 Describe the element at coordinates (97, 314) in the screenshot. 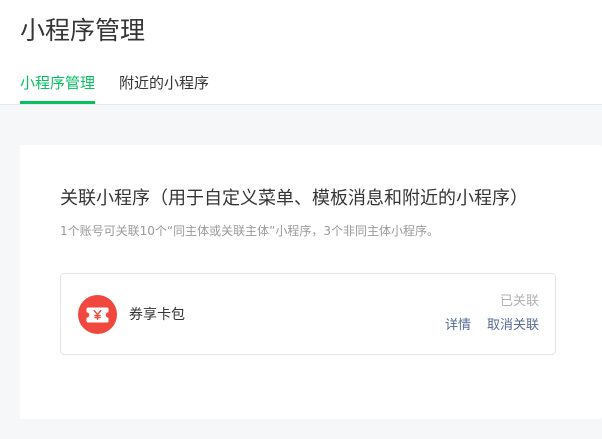

I see `coupon-ticket-icon` at that location.